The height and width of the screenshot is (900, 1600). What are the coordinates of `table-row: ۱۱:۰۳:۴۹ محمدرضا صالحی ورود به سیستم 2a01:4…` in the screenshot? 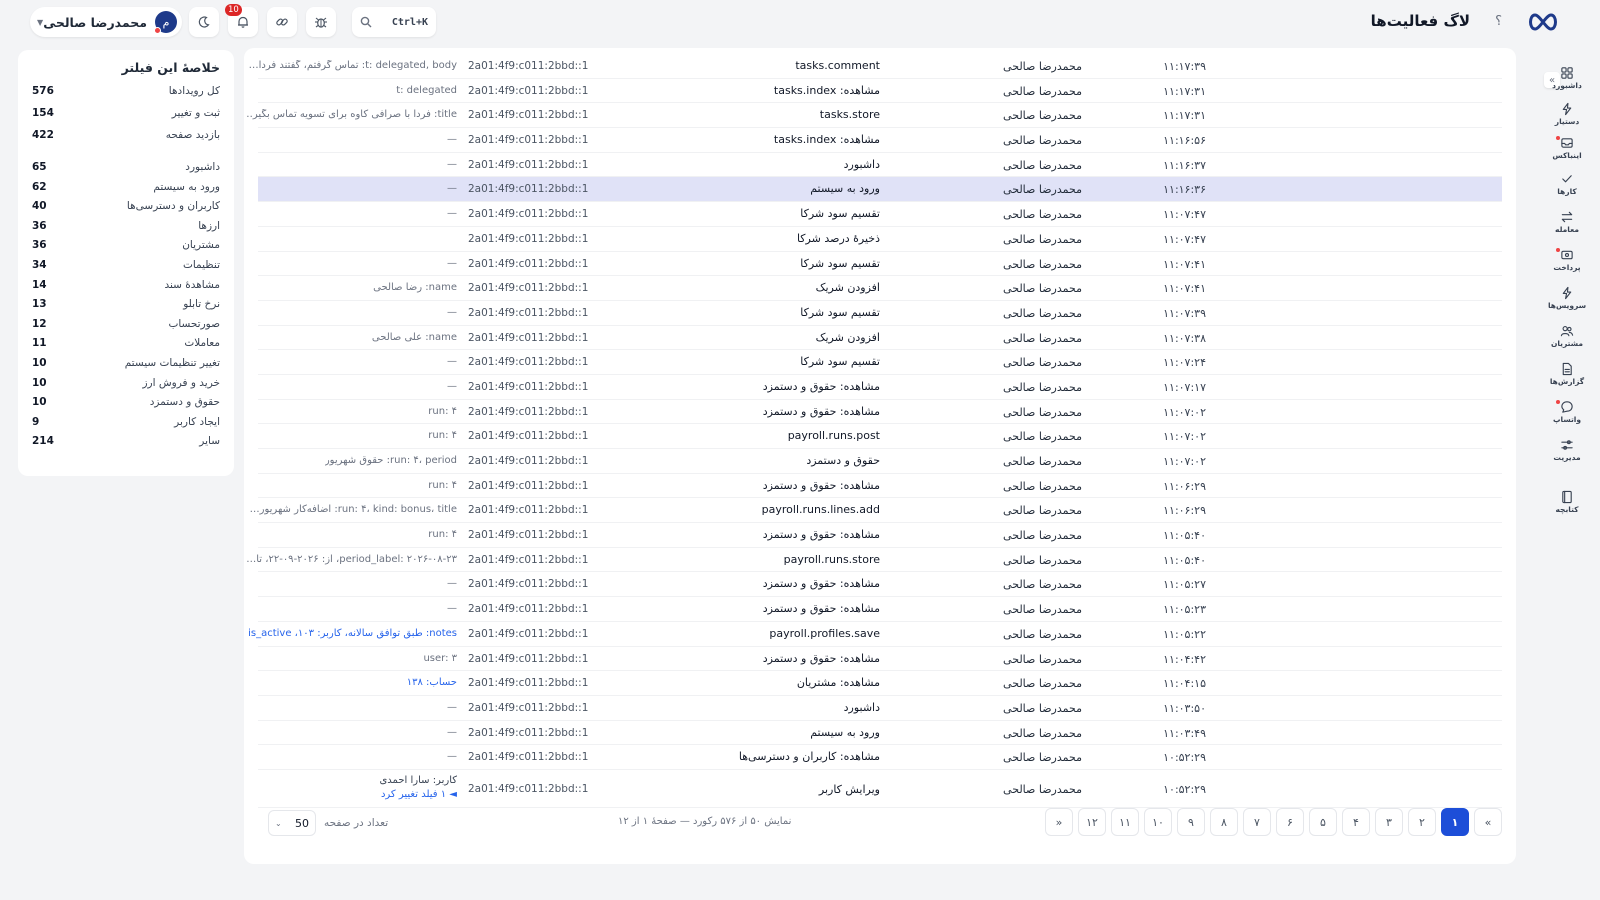 It's located at (880, 733).